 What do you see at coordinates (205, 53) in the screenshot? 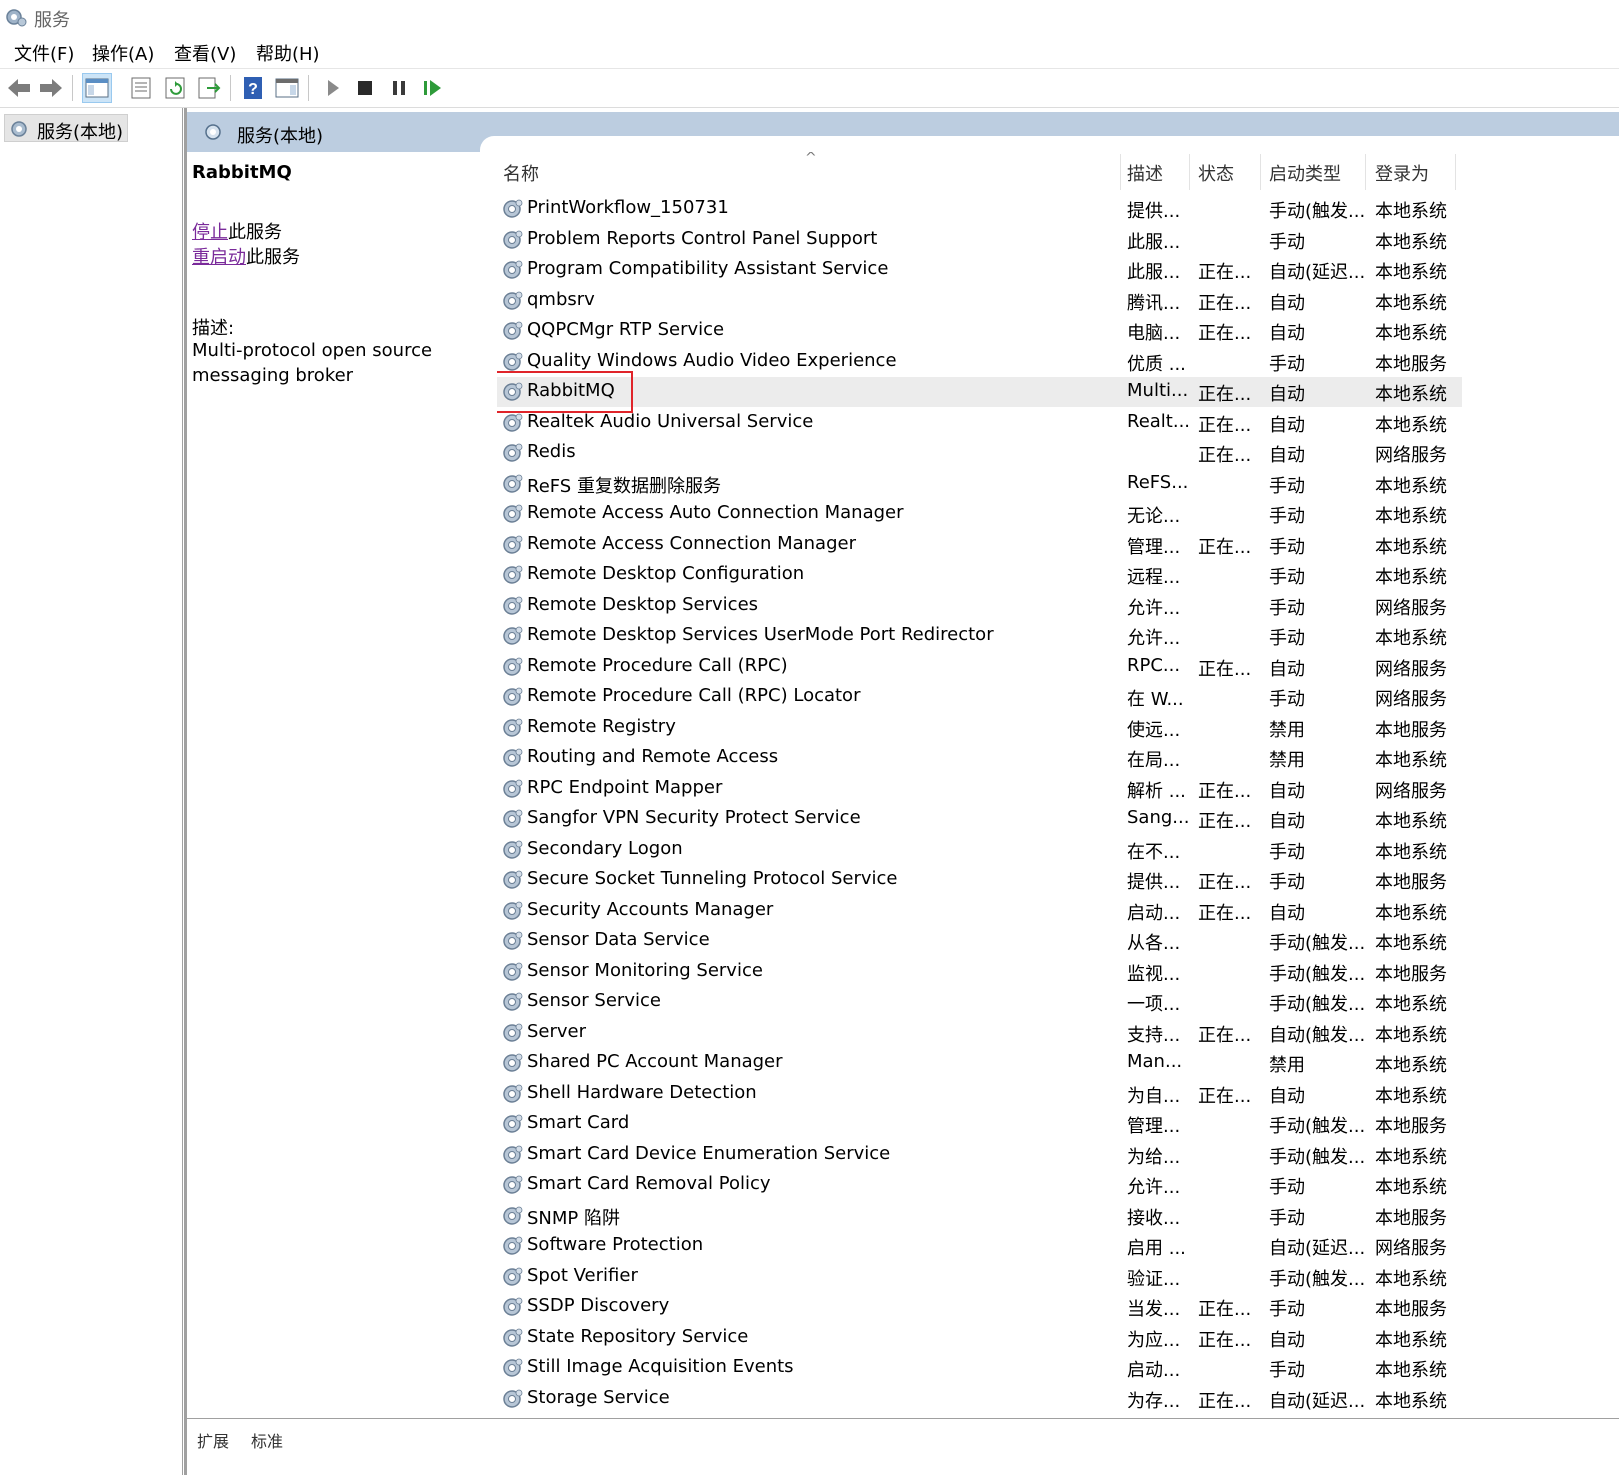
I see `menu-view: 查看(V)` at bounding box center [205, 53].